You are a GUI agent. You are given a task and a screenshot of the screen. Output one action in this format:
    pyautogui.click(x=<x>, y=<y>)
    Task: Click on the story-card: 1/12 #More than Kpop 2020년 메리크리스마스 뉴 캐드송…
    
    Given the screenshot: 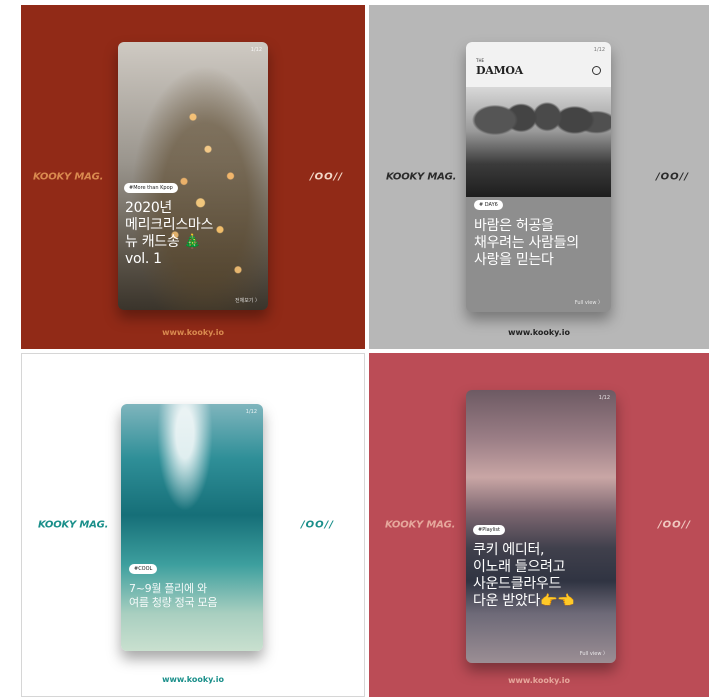 What is the action you would take?
    pyautogui.click(x=193, y=176)
    